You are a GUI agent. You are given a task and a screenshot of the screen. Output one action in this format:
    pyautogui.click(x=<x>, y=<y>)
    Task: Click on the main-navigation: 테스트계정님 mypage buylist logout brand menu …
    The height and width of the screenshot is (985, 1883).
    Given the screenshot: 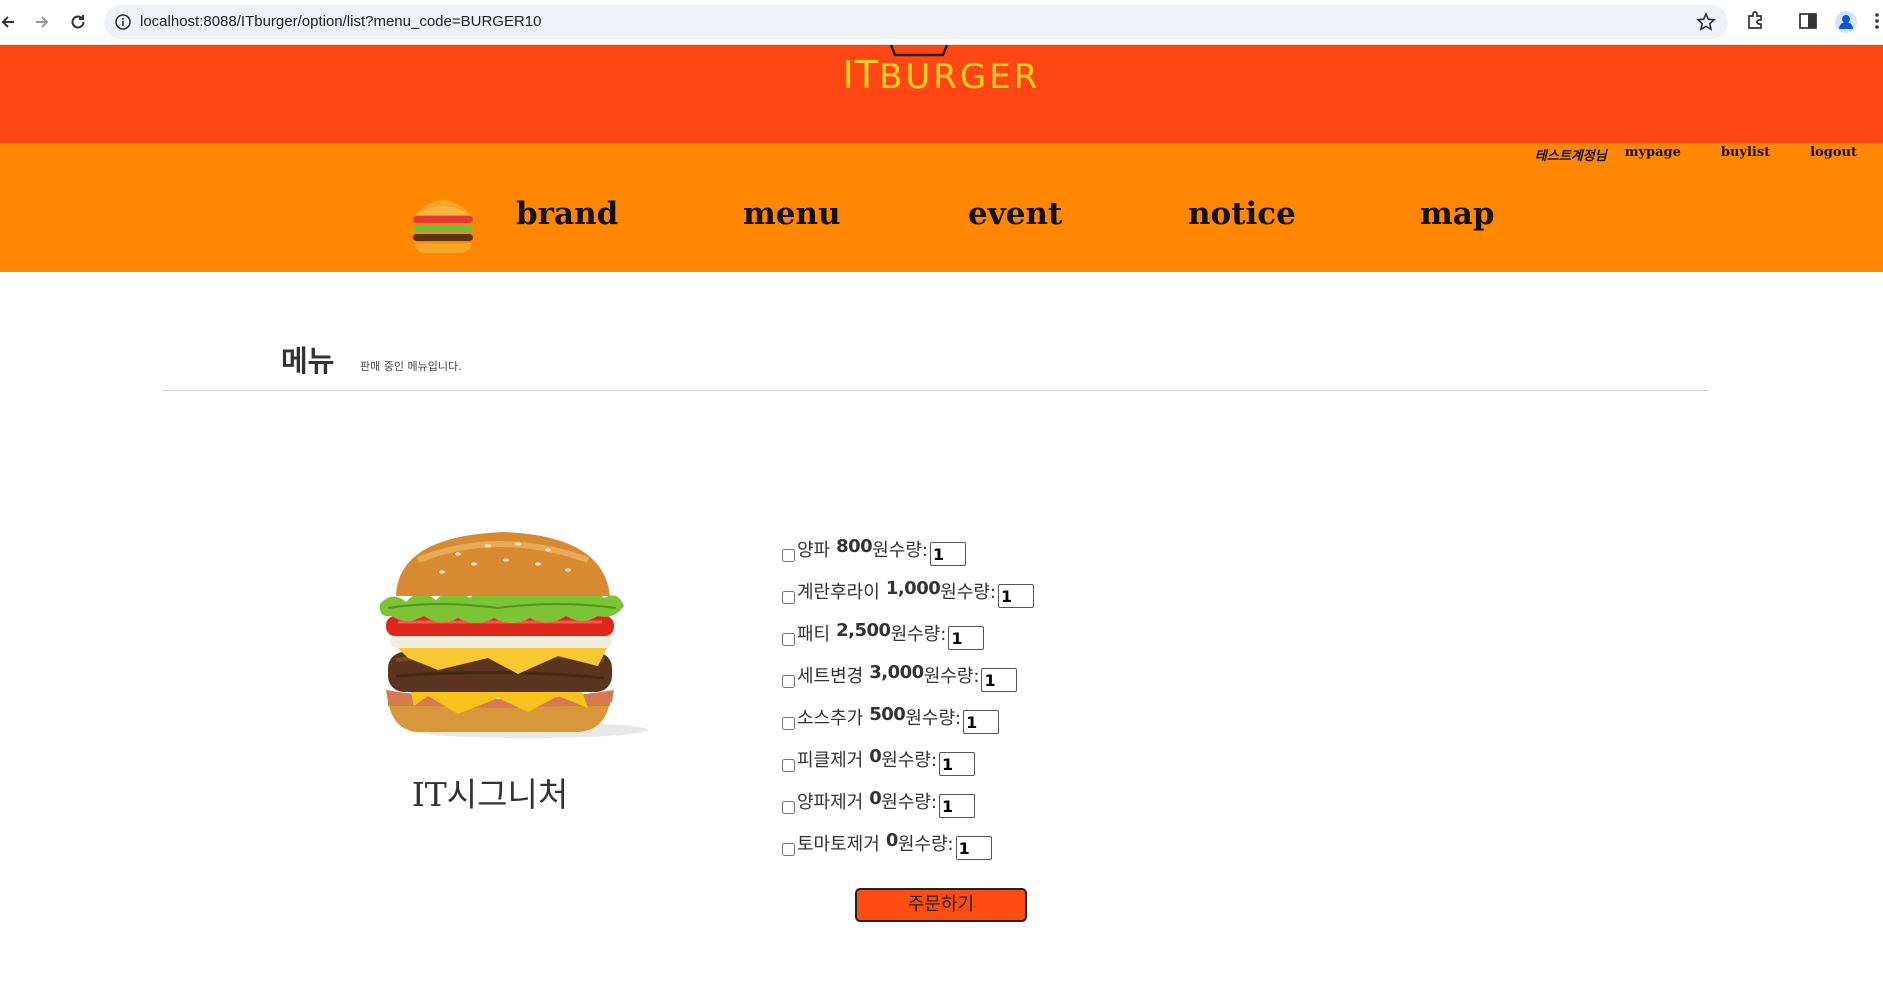 What is the action you would take?
    pyautogui.click(x=941, y=207)
    